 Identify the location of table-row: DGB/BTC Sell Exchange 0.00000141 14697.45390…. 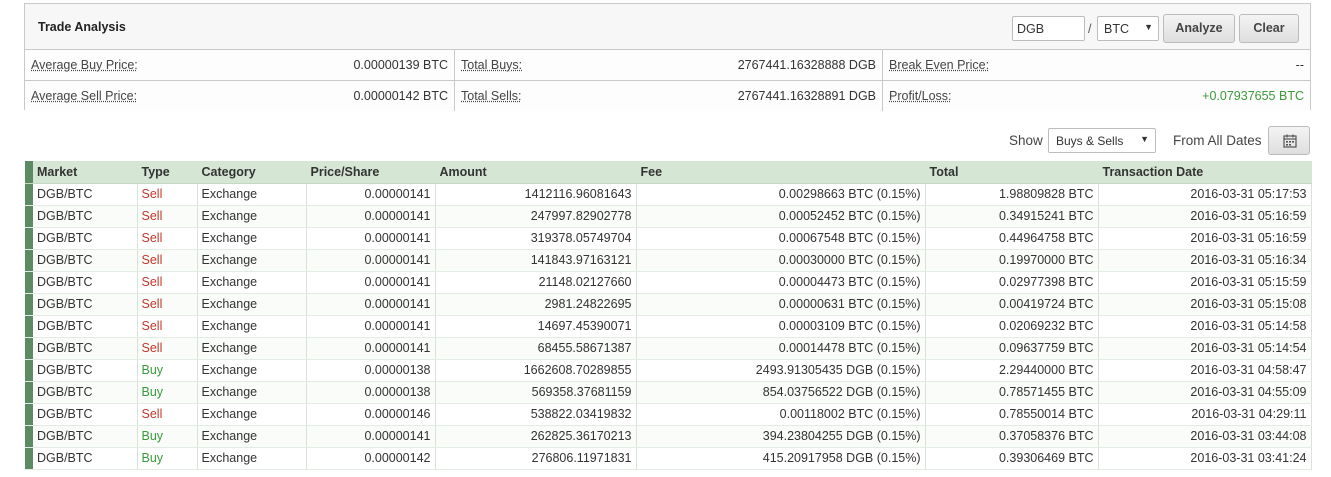
(668, 326).